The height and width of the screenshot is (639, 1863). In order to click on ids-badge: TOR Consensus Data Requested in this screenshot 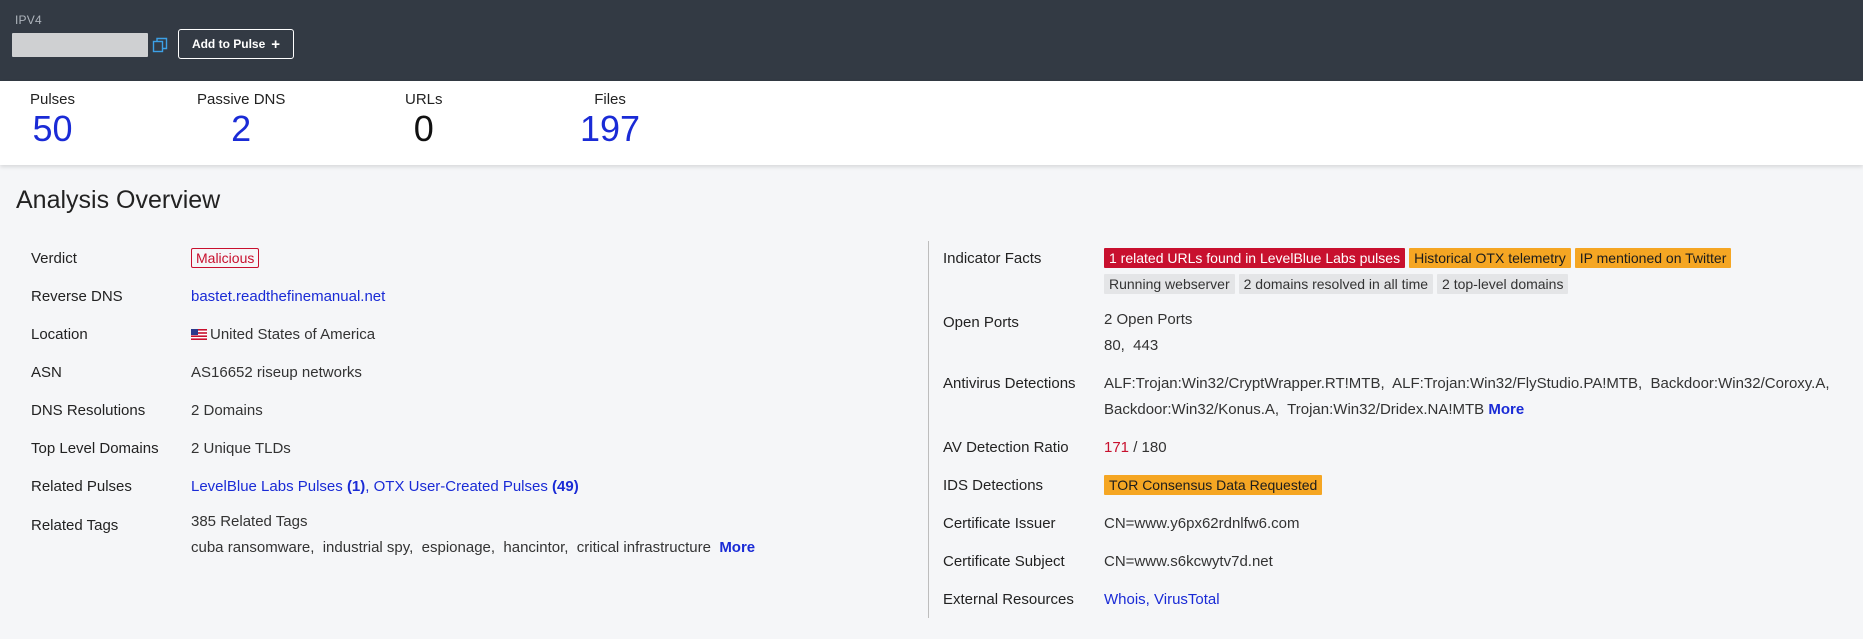, I will do `click(1213, 485)`.